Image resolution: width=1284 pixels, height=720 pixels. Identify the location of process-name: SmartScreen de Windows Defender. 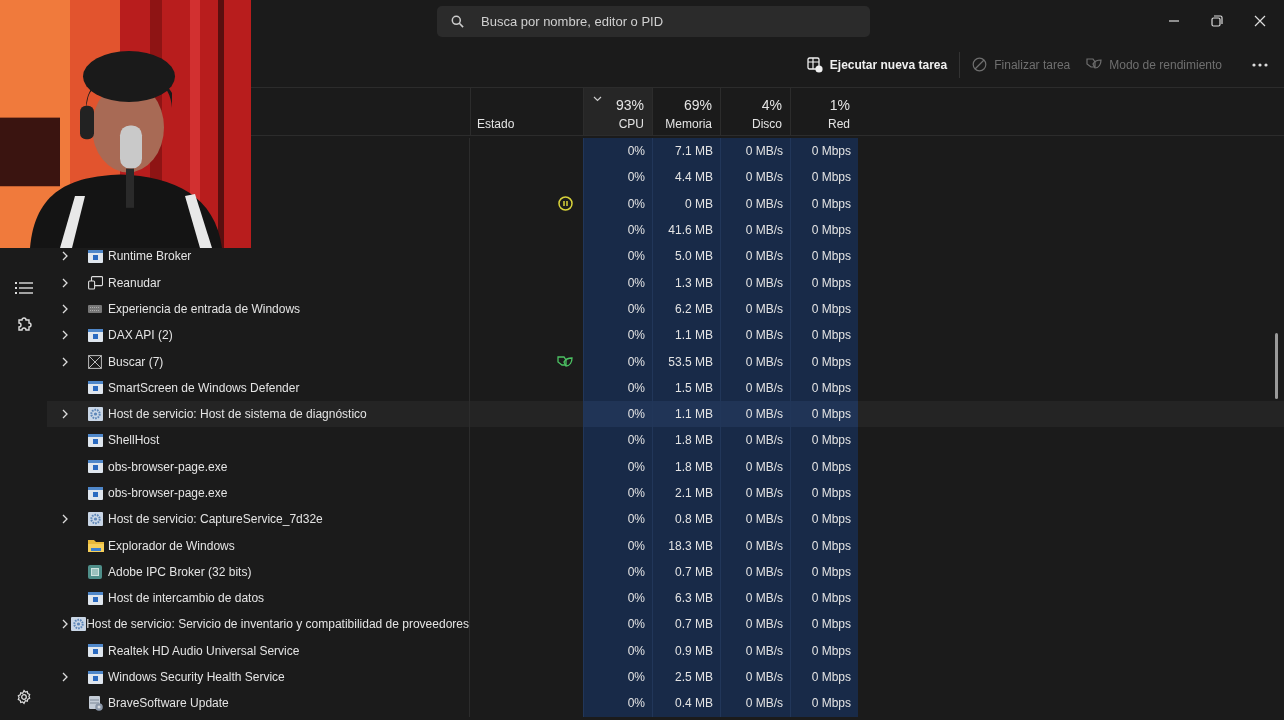
(204, 387).